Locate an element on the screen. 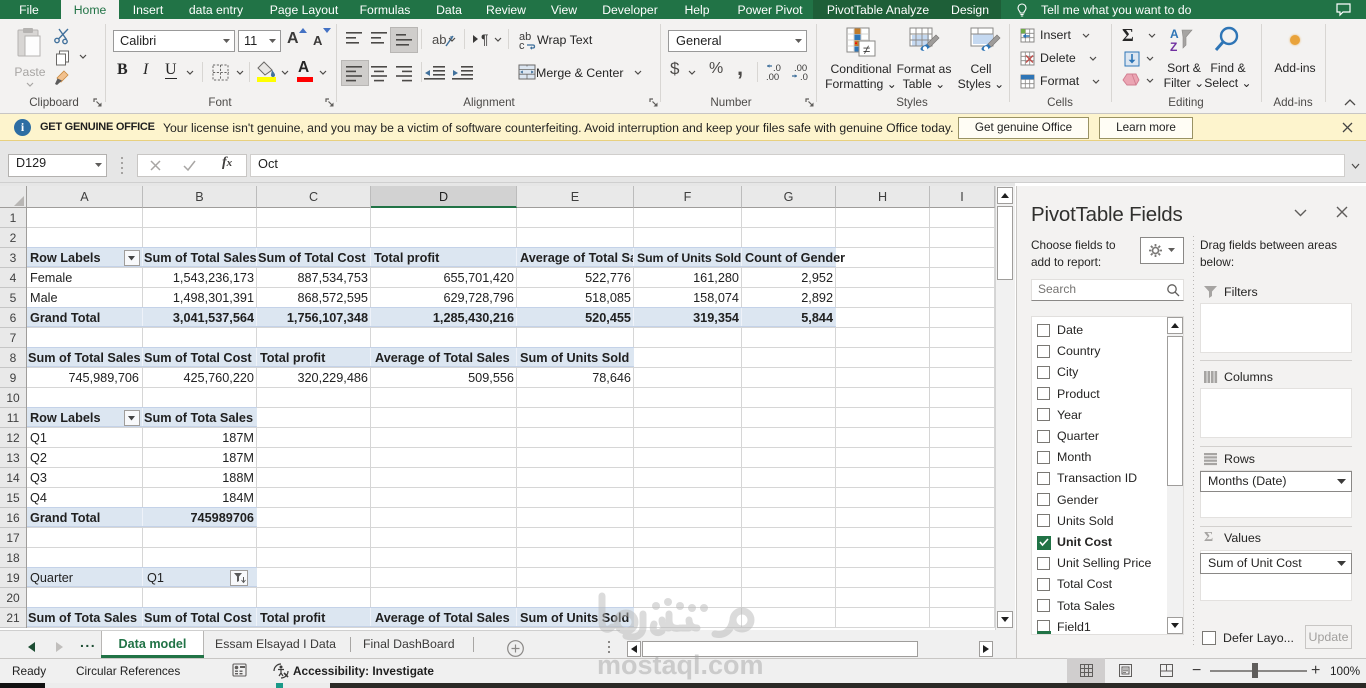 The width and height of the screenshot is (1366, 688). svg-text: c is located at coordinates (522, 46).